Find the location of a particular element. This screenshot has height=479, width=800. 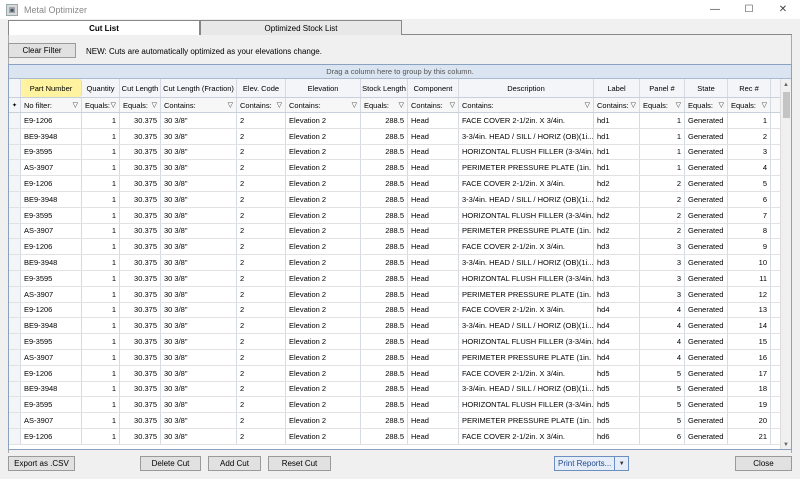

cell-panel: 4 is located at coordinates (662, 326).